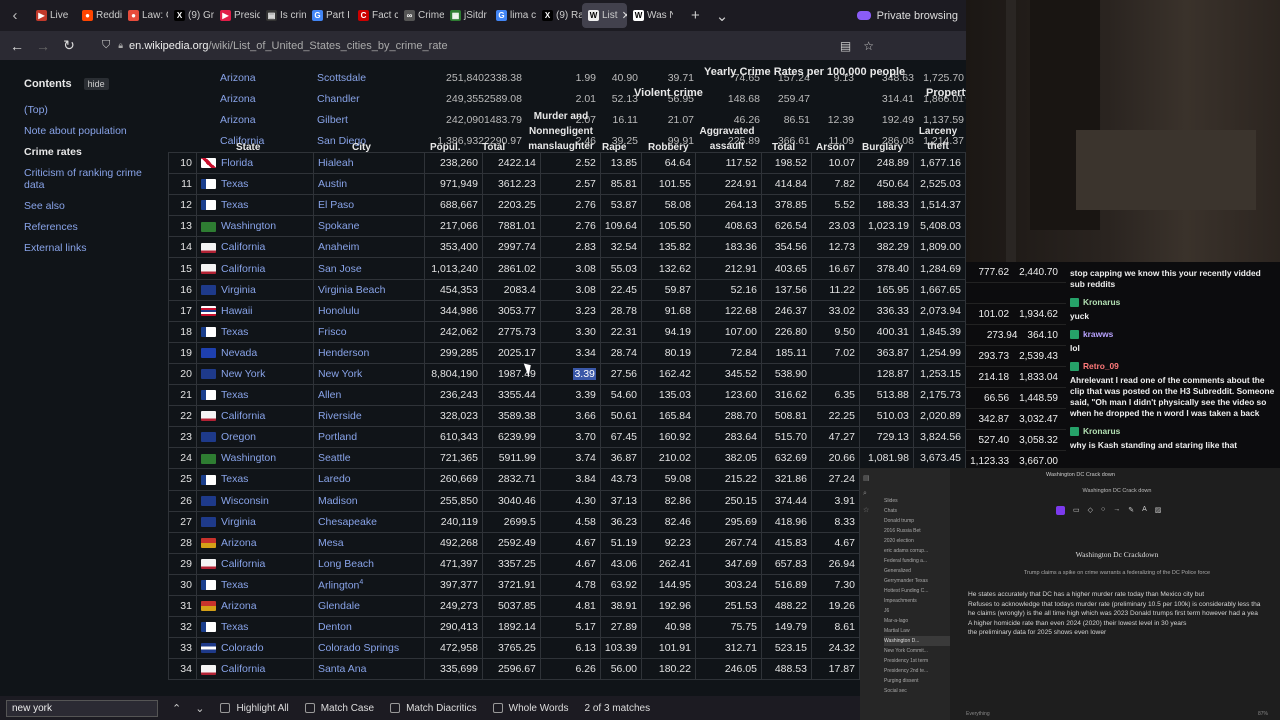 This screenshot has height=720, width=1280. Describe the element at coordinates (343, 353) in the screenshot. I see `city-link: Henderson` at that location.